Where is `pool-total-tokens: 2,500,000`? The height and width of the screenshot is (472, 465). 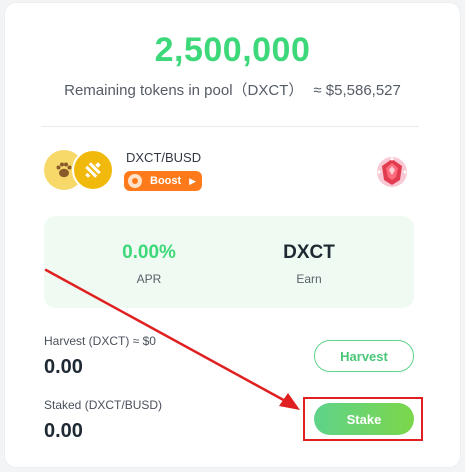
pool-total-tokens: 2,500,000 is located at coordinates (232, 50).